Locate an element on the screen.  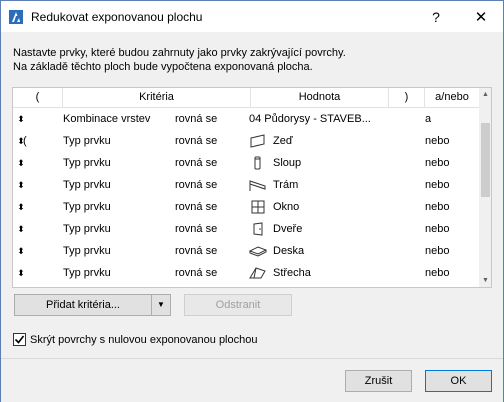
value-text: Dveře is located at coordinates (288, 229).